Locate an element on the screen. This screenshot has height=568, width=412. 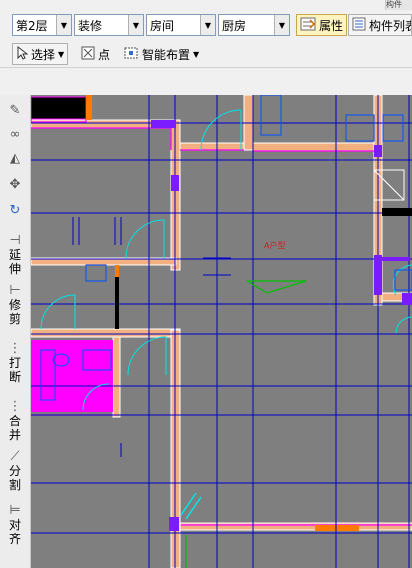
mirror-icon: ◭ is located at coordinates (15, 158).